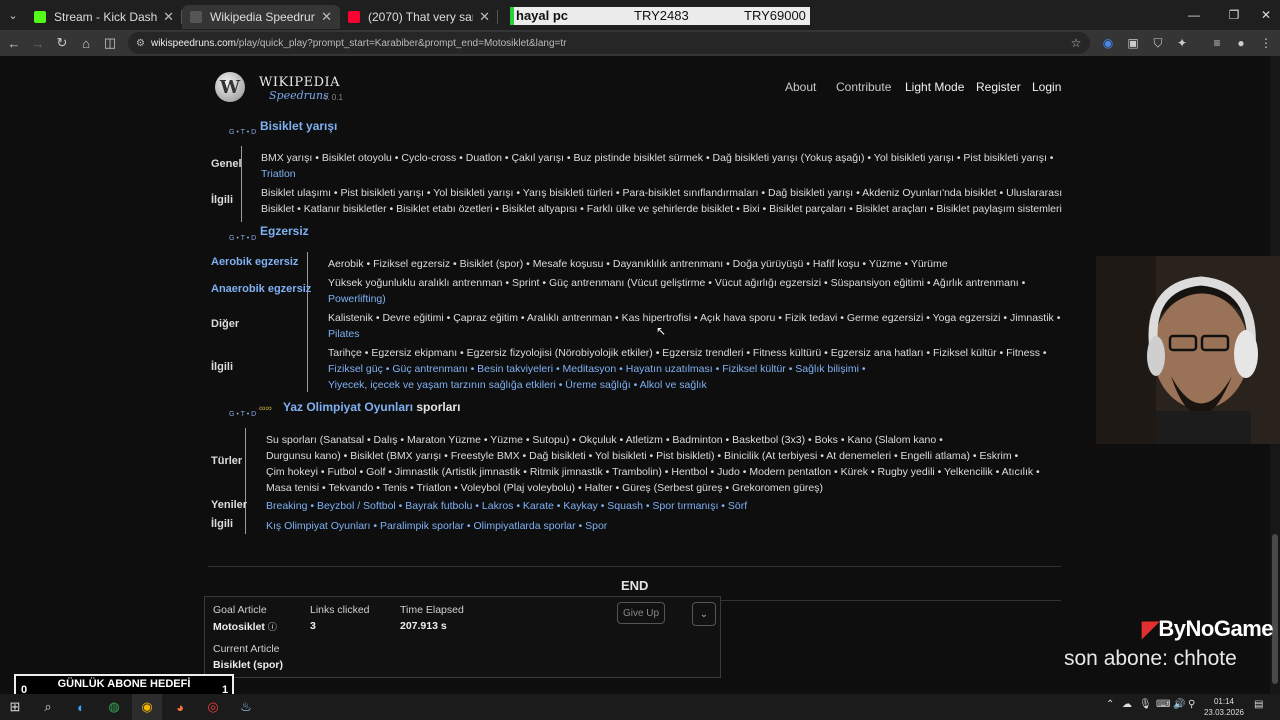 The width and height of the screenshot is (1280, 720). Describe the element at coordinates (246, 707) in the screenshot. I see `steam-icon: ♨` at that location.